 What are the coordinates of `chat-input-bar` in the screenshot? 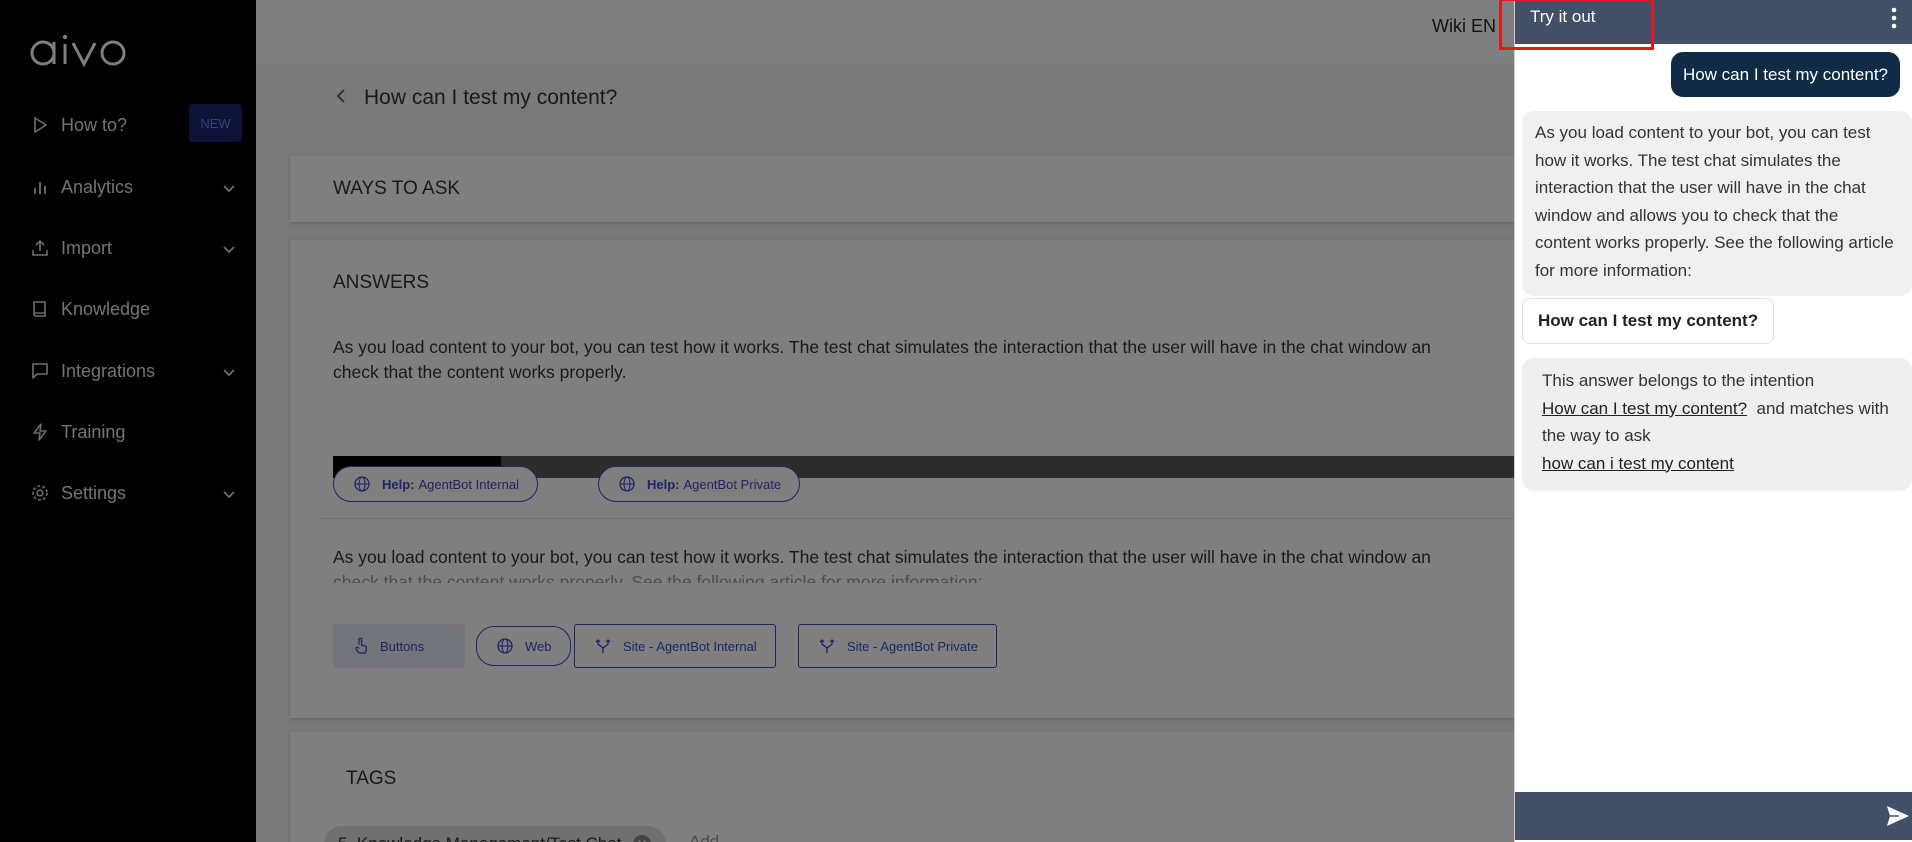 It's located at (1713, 816).